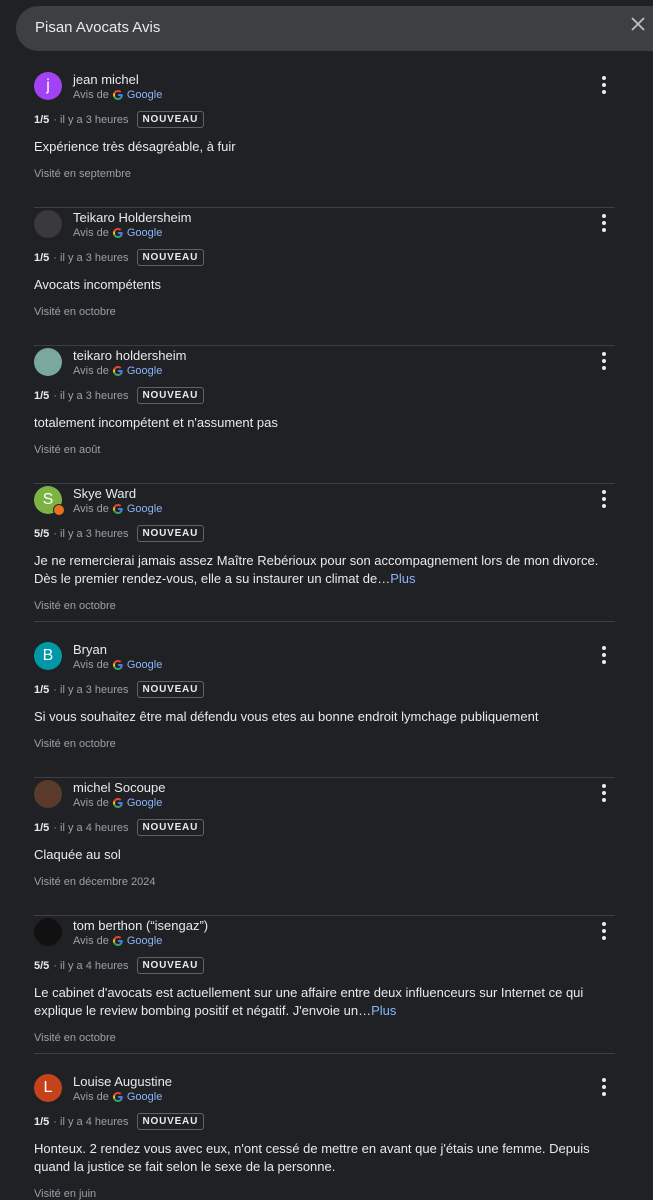 This screenshot has width=653, height=1200. Describe the element at coordinates (104, 493) in the screenshot. I see `reviewer-name: Skye Ward` at that location.